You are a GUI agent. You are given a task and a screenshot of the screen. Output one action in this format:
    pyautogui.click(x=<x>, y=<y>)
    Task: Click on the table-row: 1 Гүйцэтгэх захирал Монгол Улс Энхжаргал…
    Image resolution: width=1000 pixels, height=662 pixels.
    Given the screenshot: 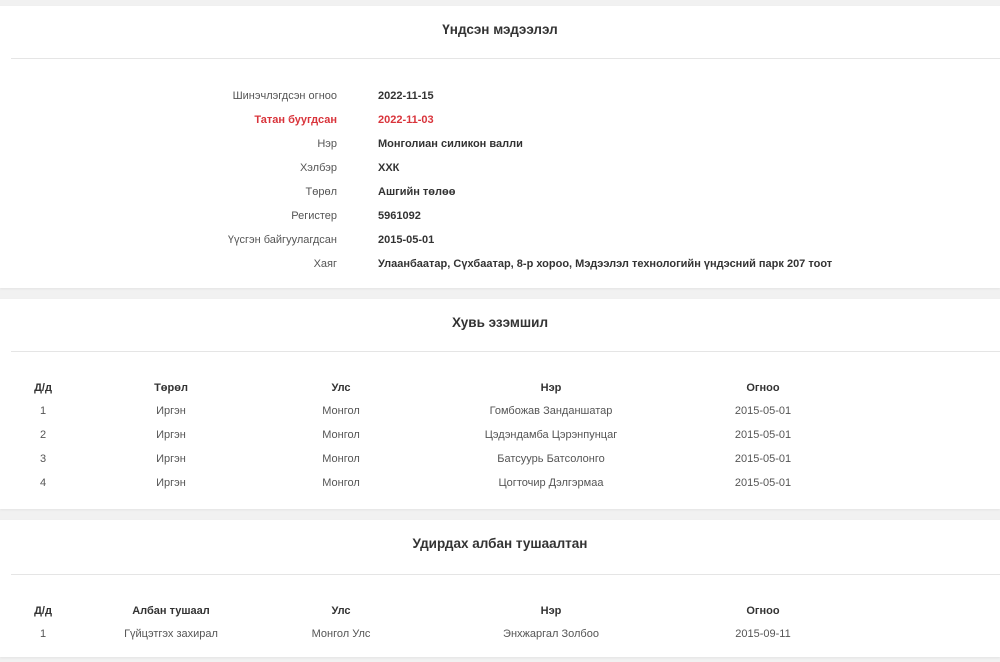 What is the action you would take?
    pyautogui.click(x=500, y=634)
    